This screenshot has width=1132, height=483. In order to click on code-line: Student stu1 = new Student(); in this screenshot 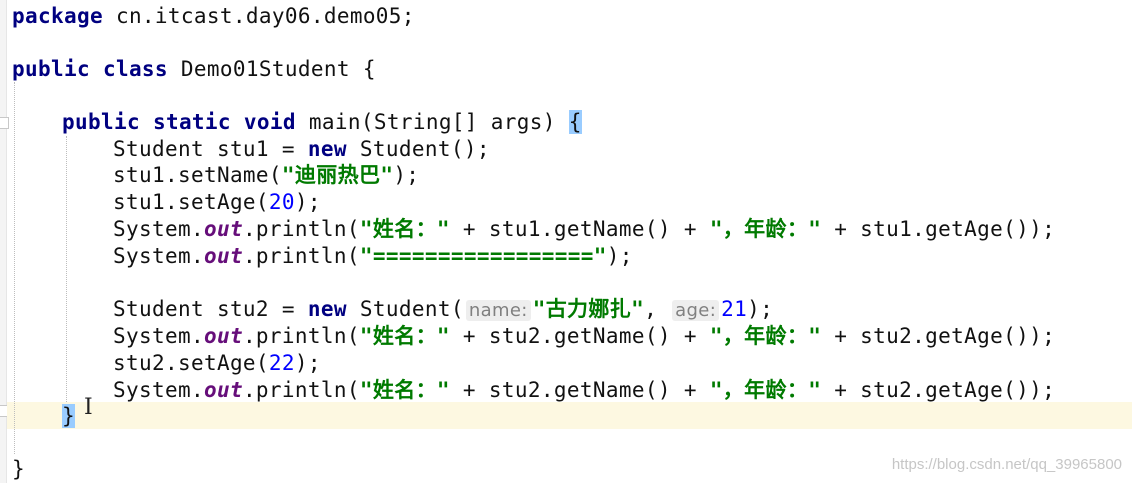, I will do `click(301, 149)`.